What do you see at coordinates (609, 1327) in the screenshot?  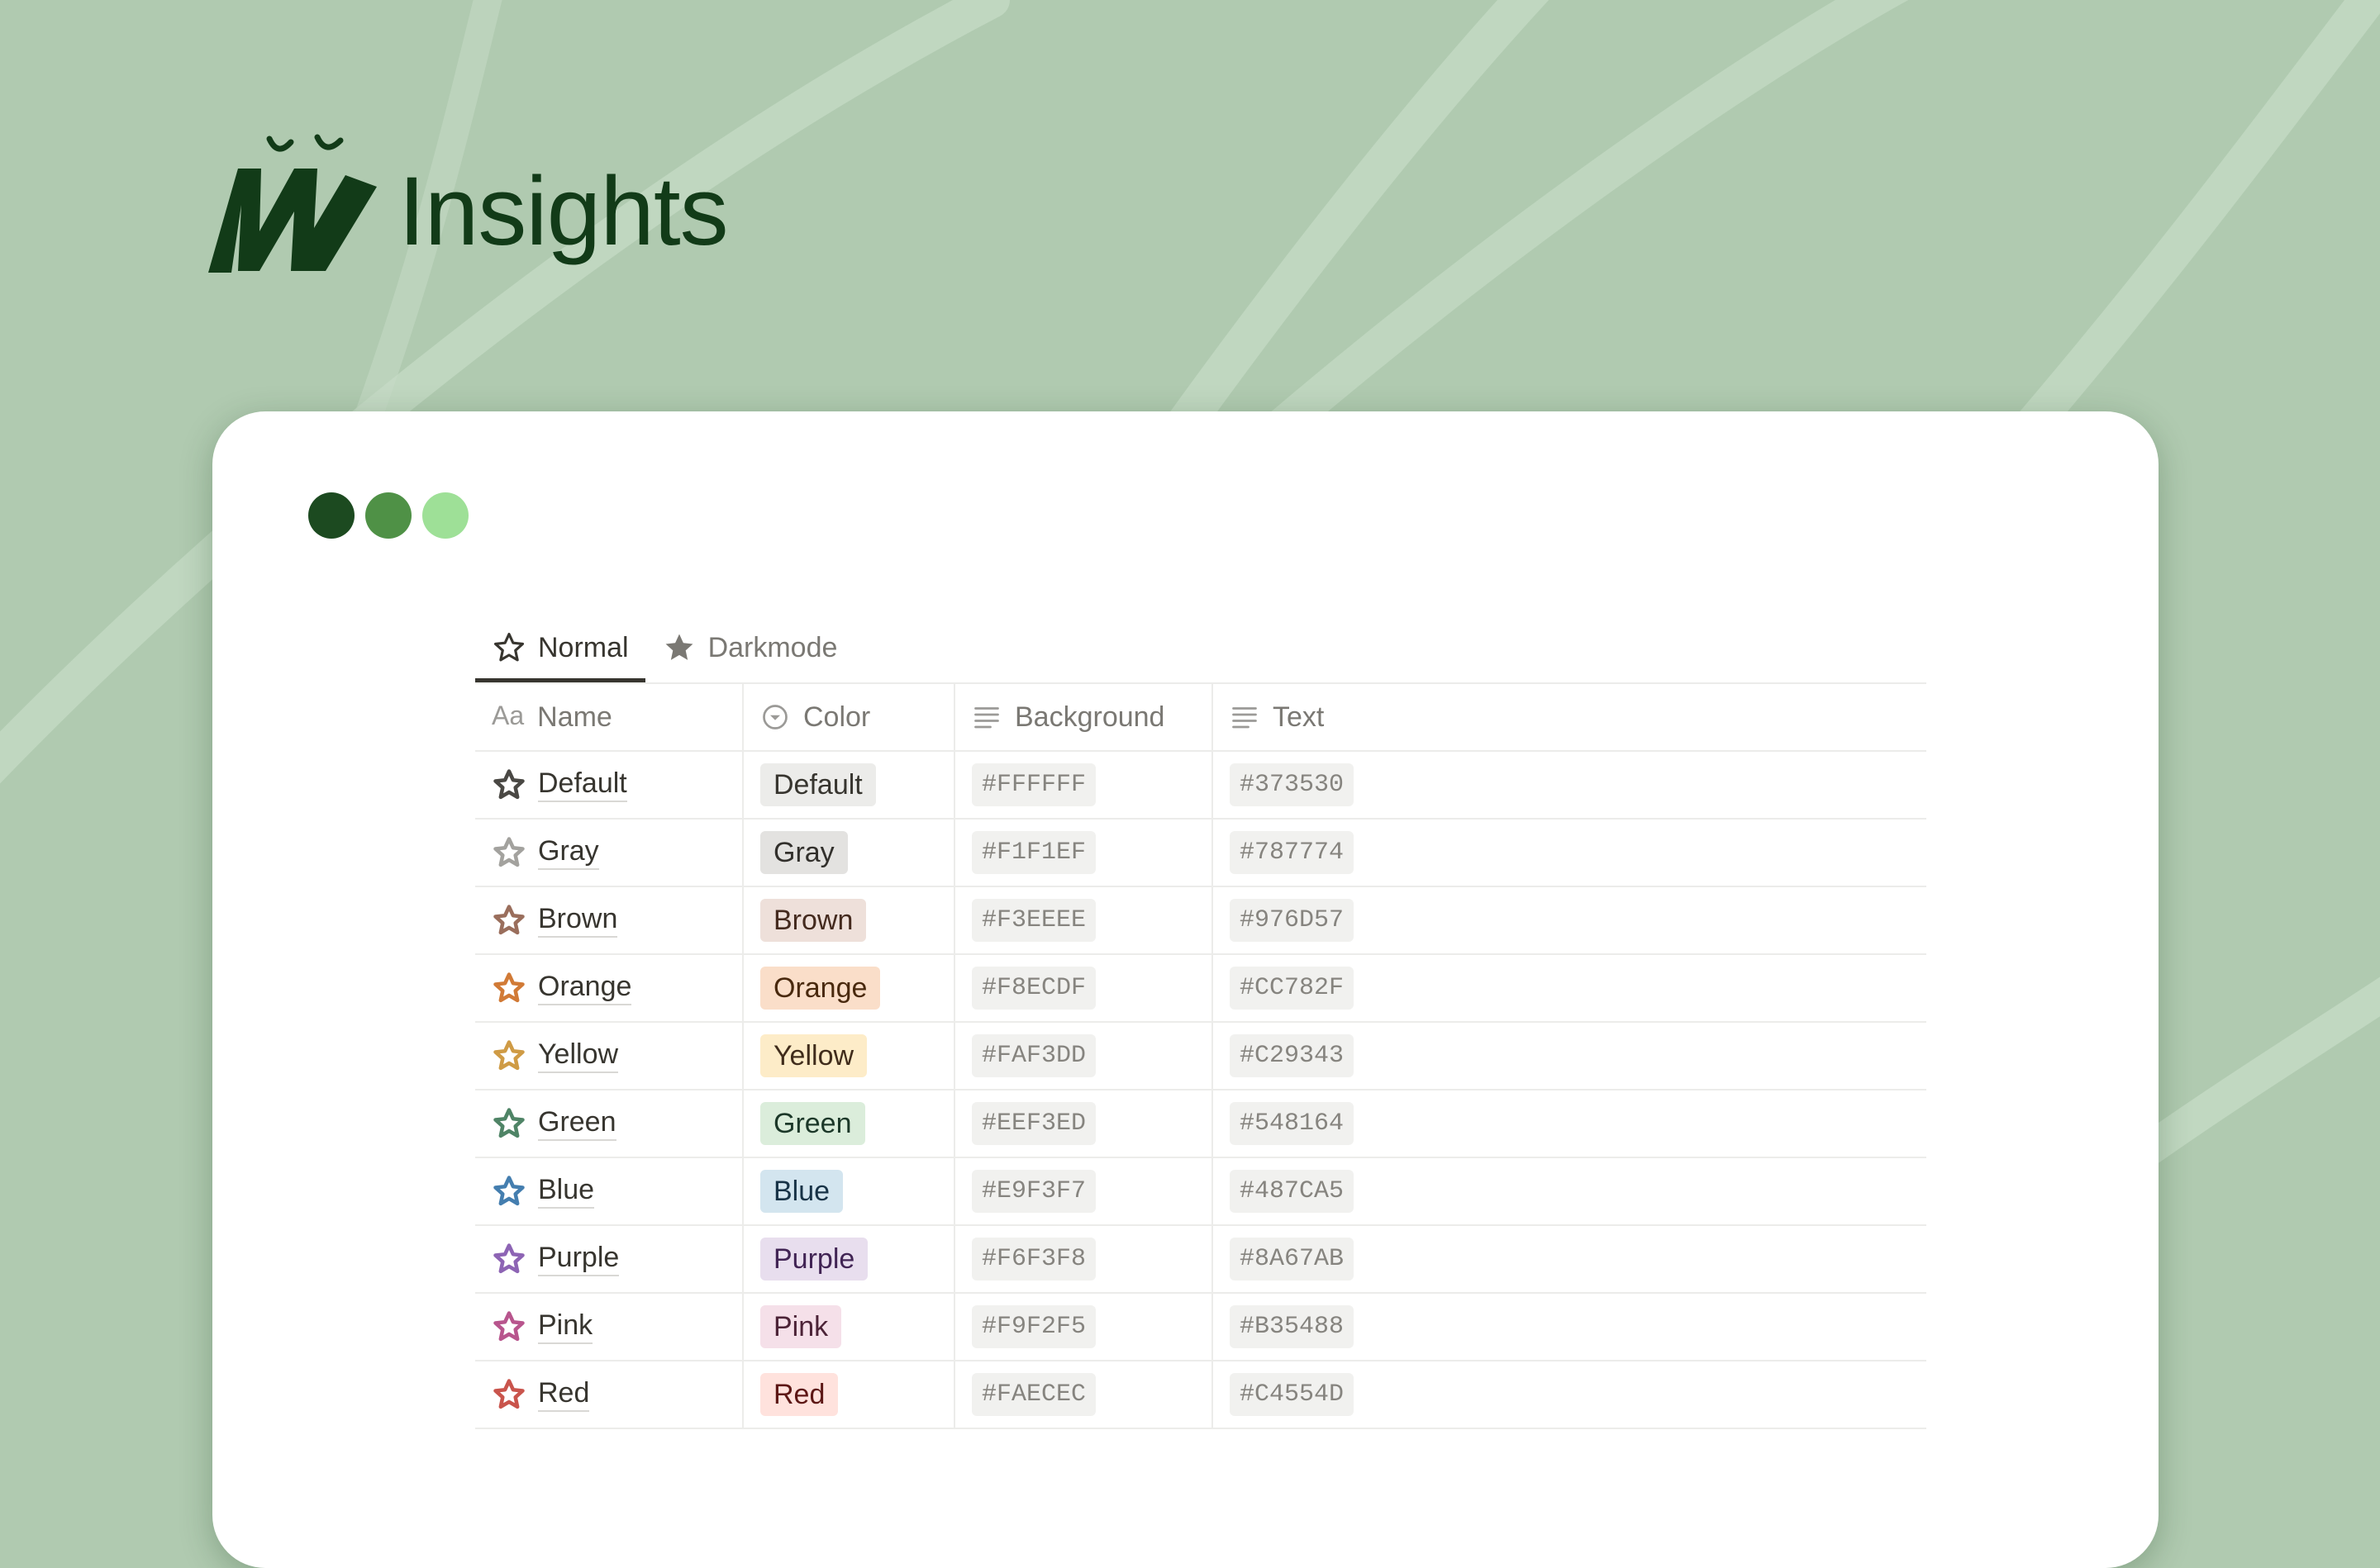 I see `cell-name: Pink` at bounding box center [609, 1327].